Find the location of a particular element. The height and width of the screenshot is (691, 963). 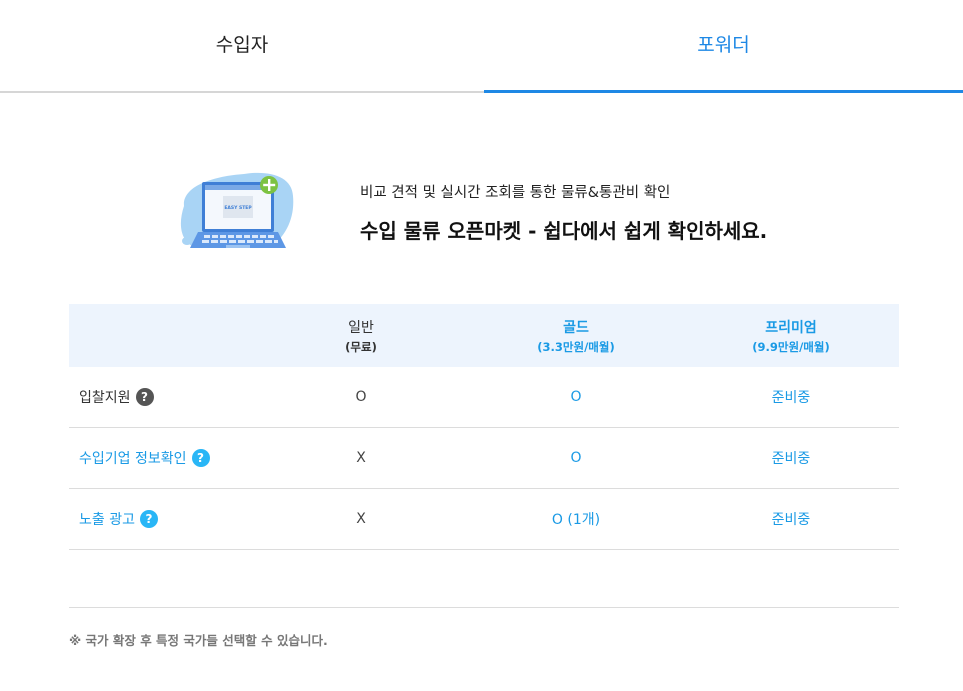

row-label-text: 노출 광고 is located at coordinates (107, 520).